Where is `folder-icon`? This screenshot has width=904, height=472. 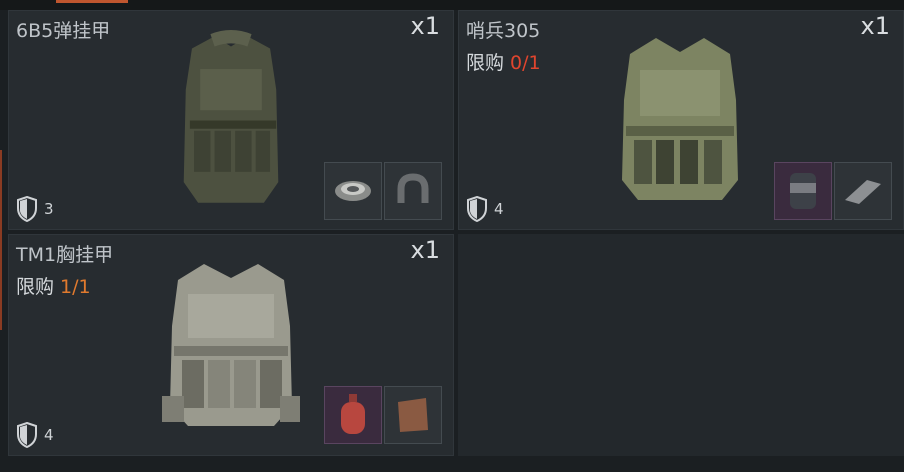
folder-icon is located at coordinates (413, 415).